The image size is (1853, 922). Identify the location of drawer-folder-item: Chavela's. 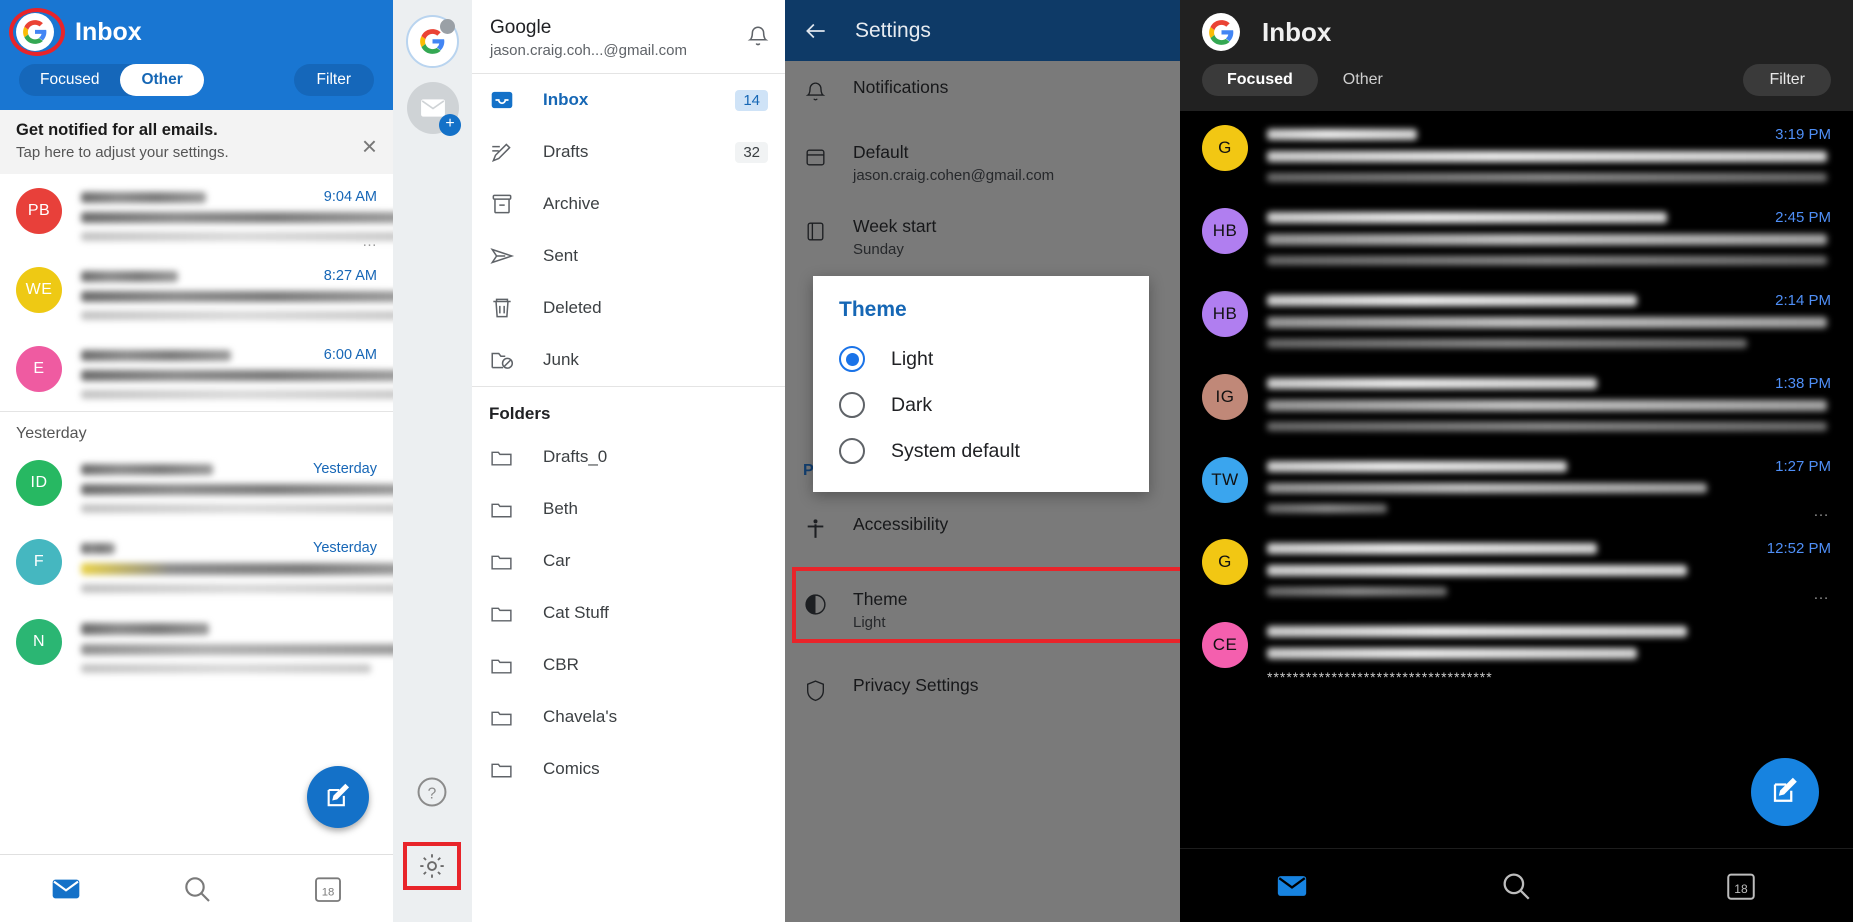
(628, 717).